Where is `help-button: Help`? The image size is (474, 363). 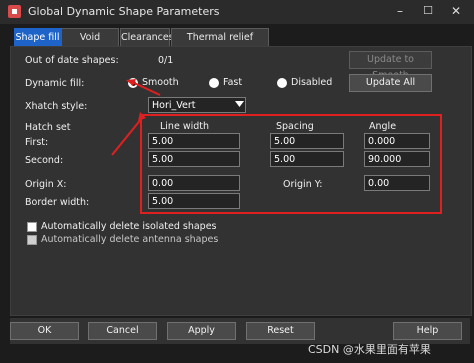
help-button: Help is located at coordinates (427, 331).